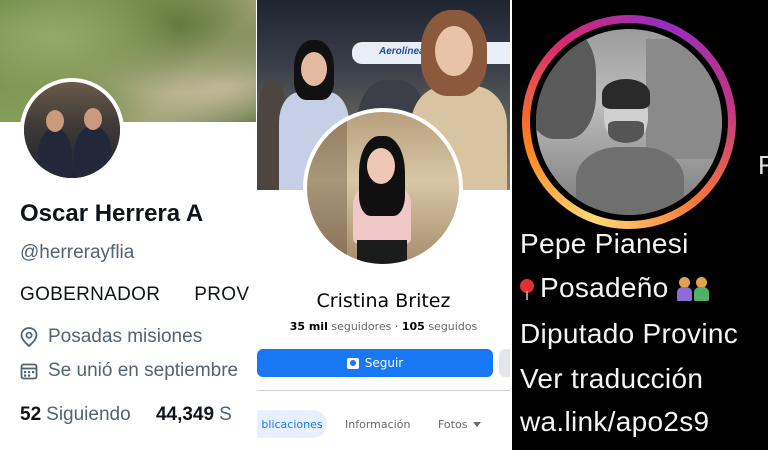  Describe the element at coordinates (88, 414) in the screenshot. I see `following-label: Siguiendo` at that location.